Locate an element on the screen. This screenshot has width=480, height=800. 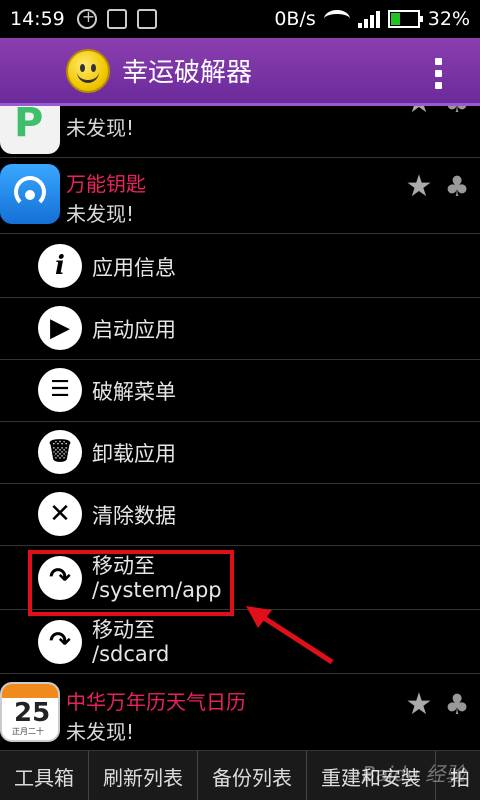
app-name: 万能钥匙 is located at coordinates (106, 184).